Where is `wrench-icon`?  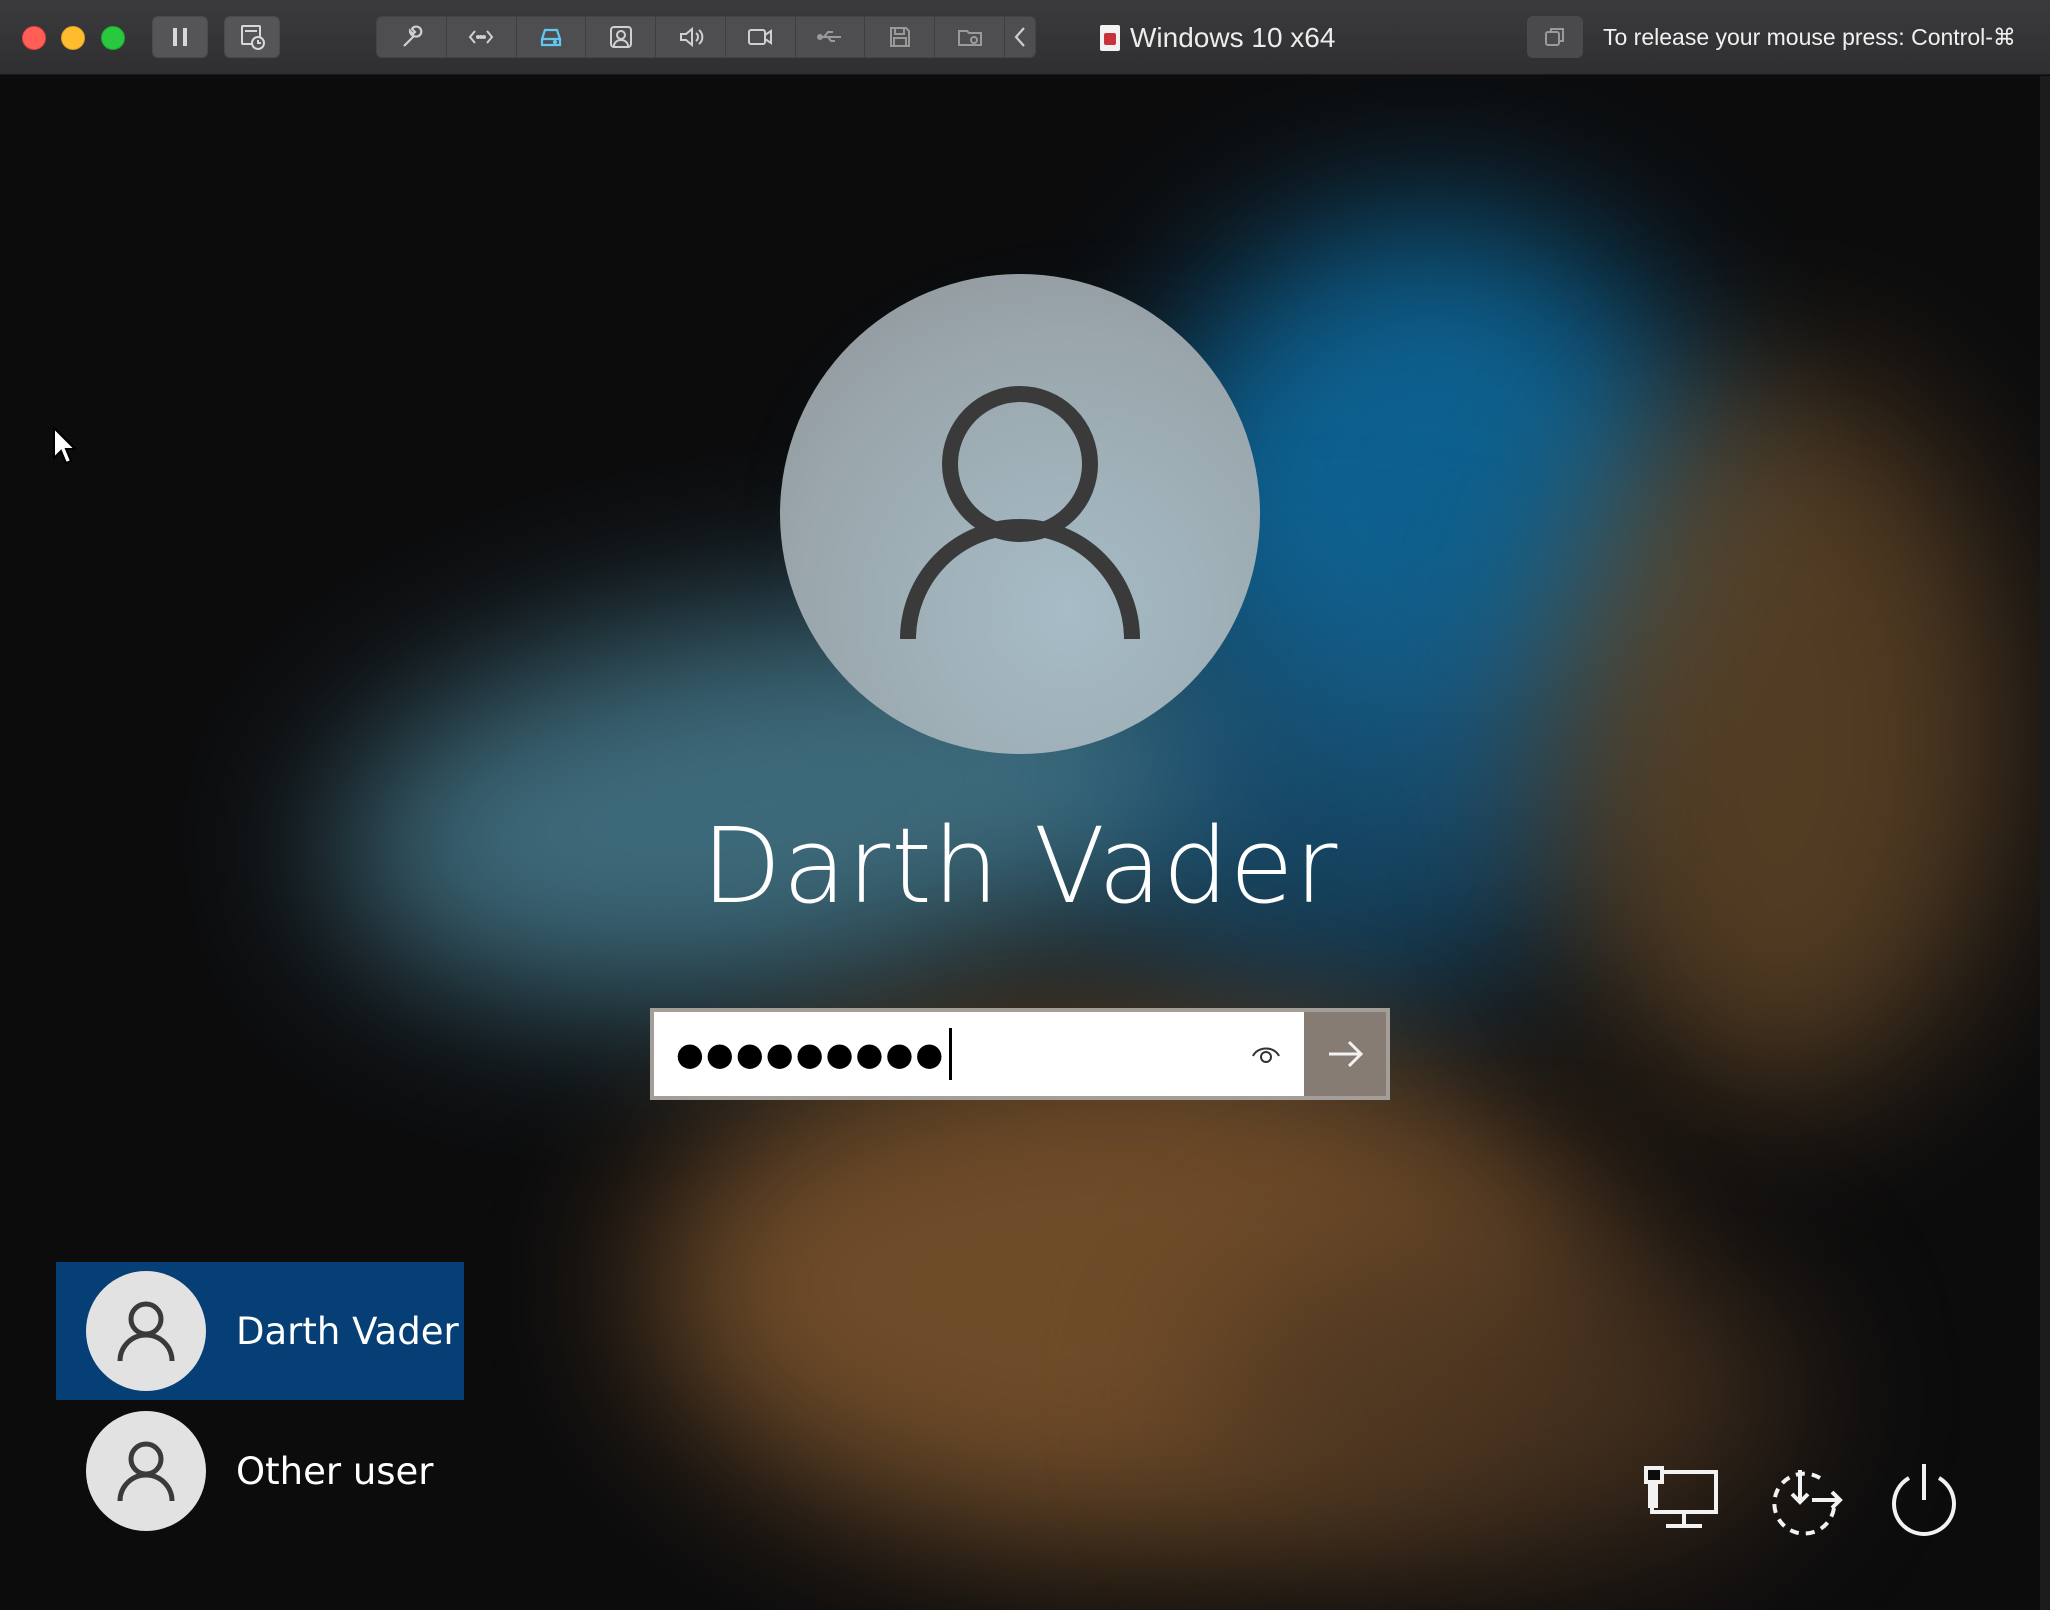 wrench-icon is located at coordinates (413, 36).